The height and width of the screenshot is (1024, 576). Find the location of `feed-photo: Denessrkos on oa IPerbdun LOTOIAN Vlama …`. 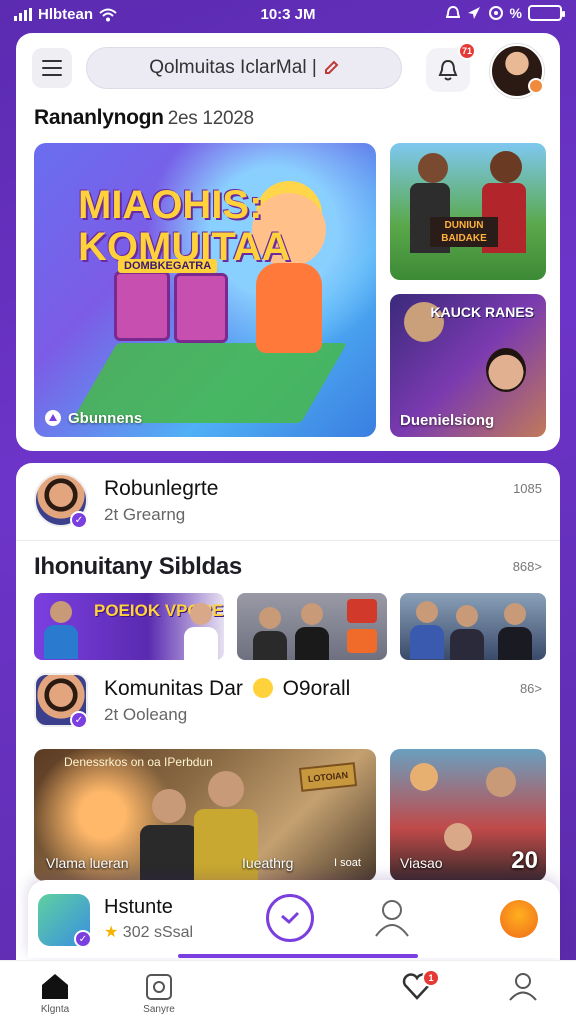

feed-photo: Denessrkos on oa IPerbdun LOTOIAN Vlama … is located at coordinates (205, 815).